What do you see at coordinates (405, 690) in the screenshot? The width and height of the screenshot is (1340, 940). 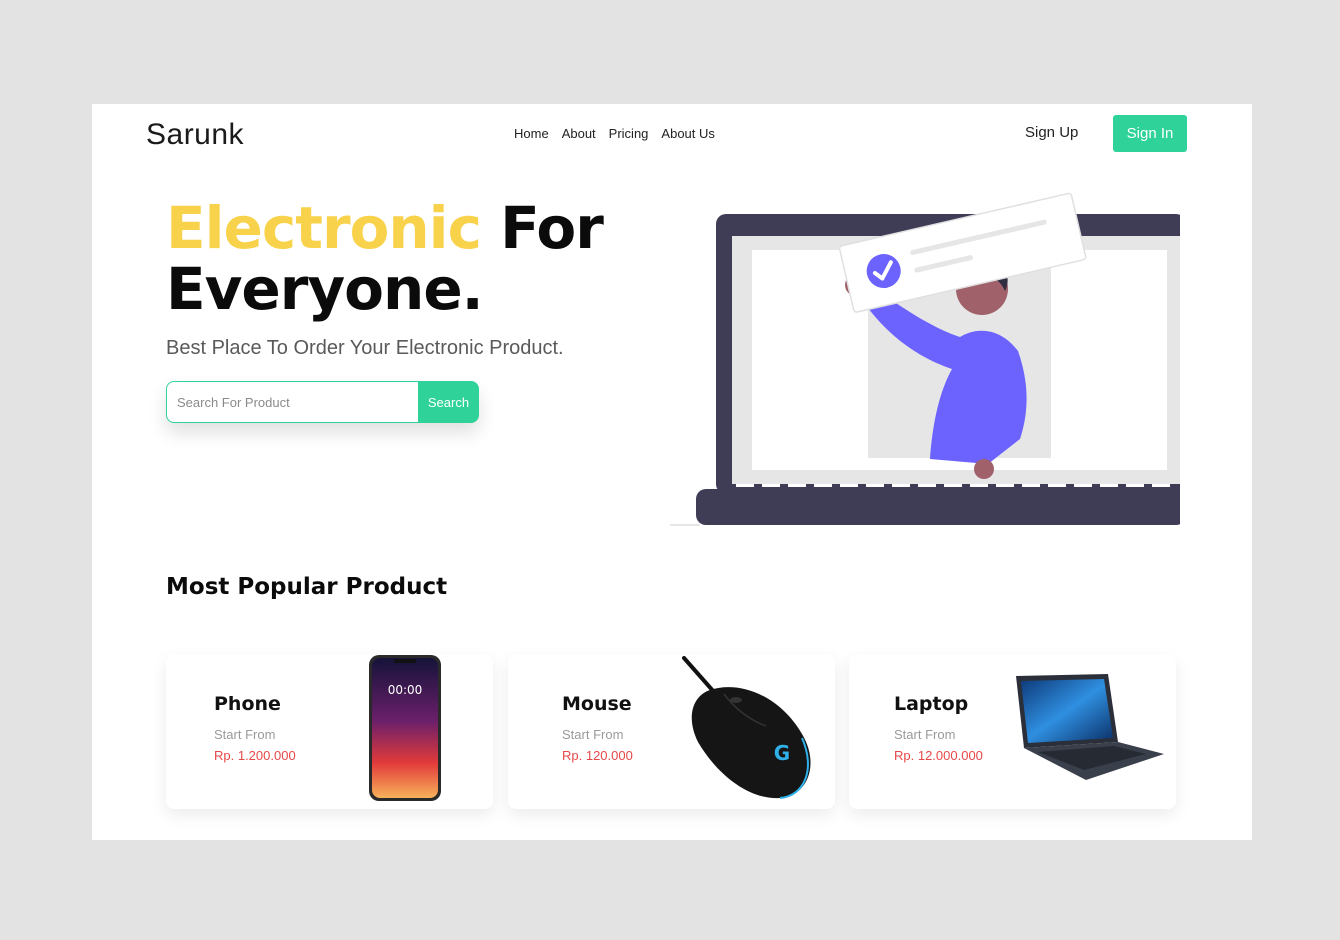 I see `phone-screen-time: 00:00` at bounding box center [405, 690].